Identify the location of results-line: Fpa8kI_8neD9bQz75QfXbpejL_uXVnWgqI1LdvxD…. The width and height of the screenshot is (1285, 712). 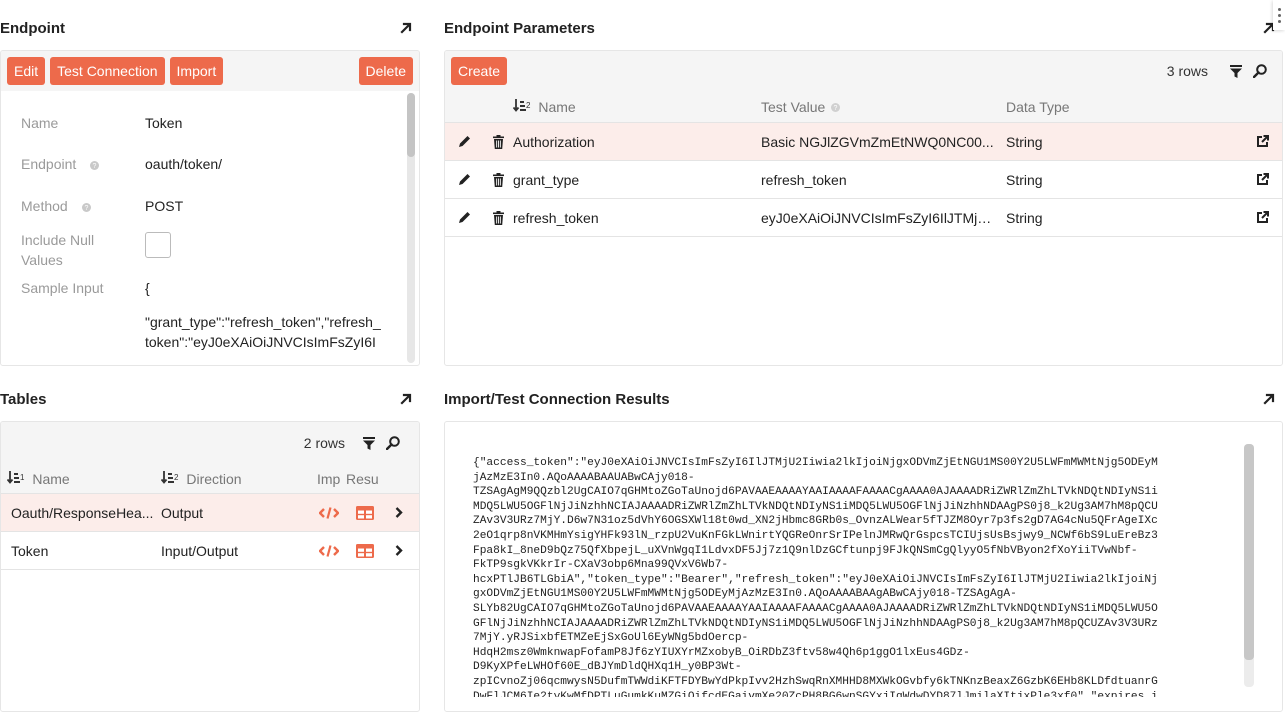
(805, 550).